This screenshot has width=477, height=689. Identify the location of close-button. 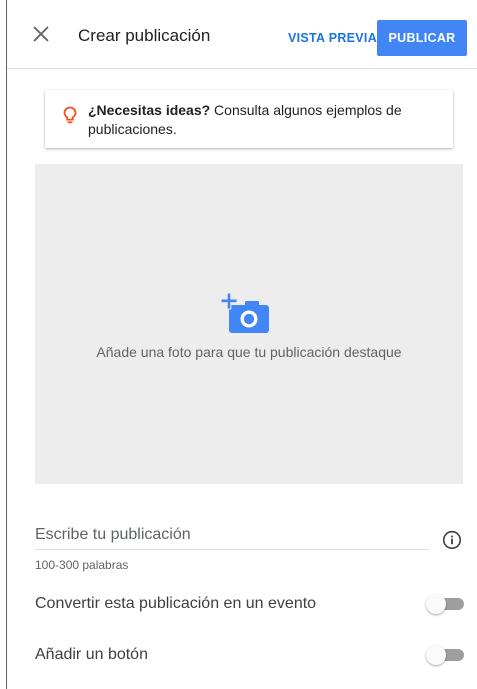
(41, 34).